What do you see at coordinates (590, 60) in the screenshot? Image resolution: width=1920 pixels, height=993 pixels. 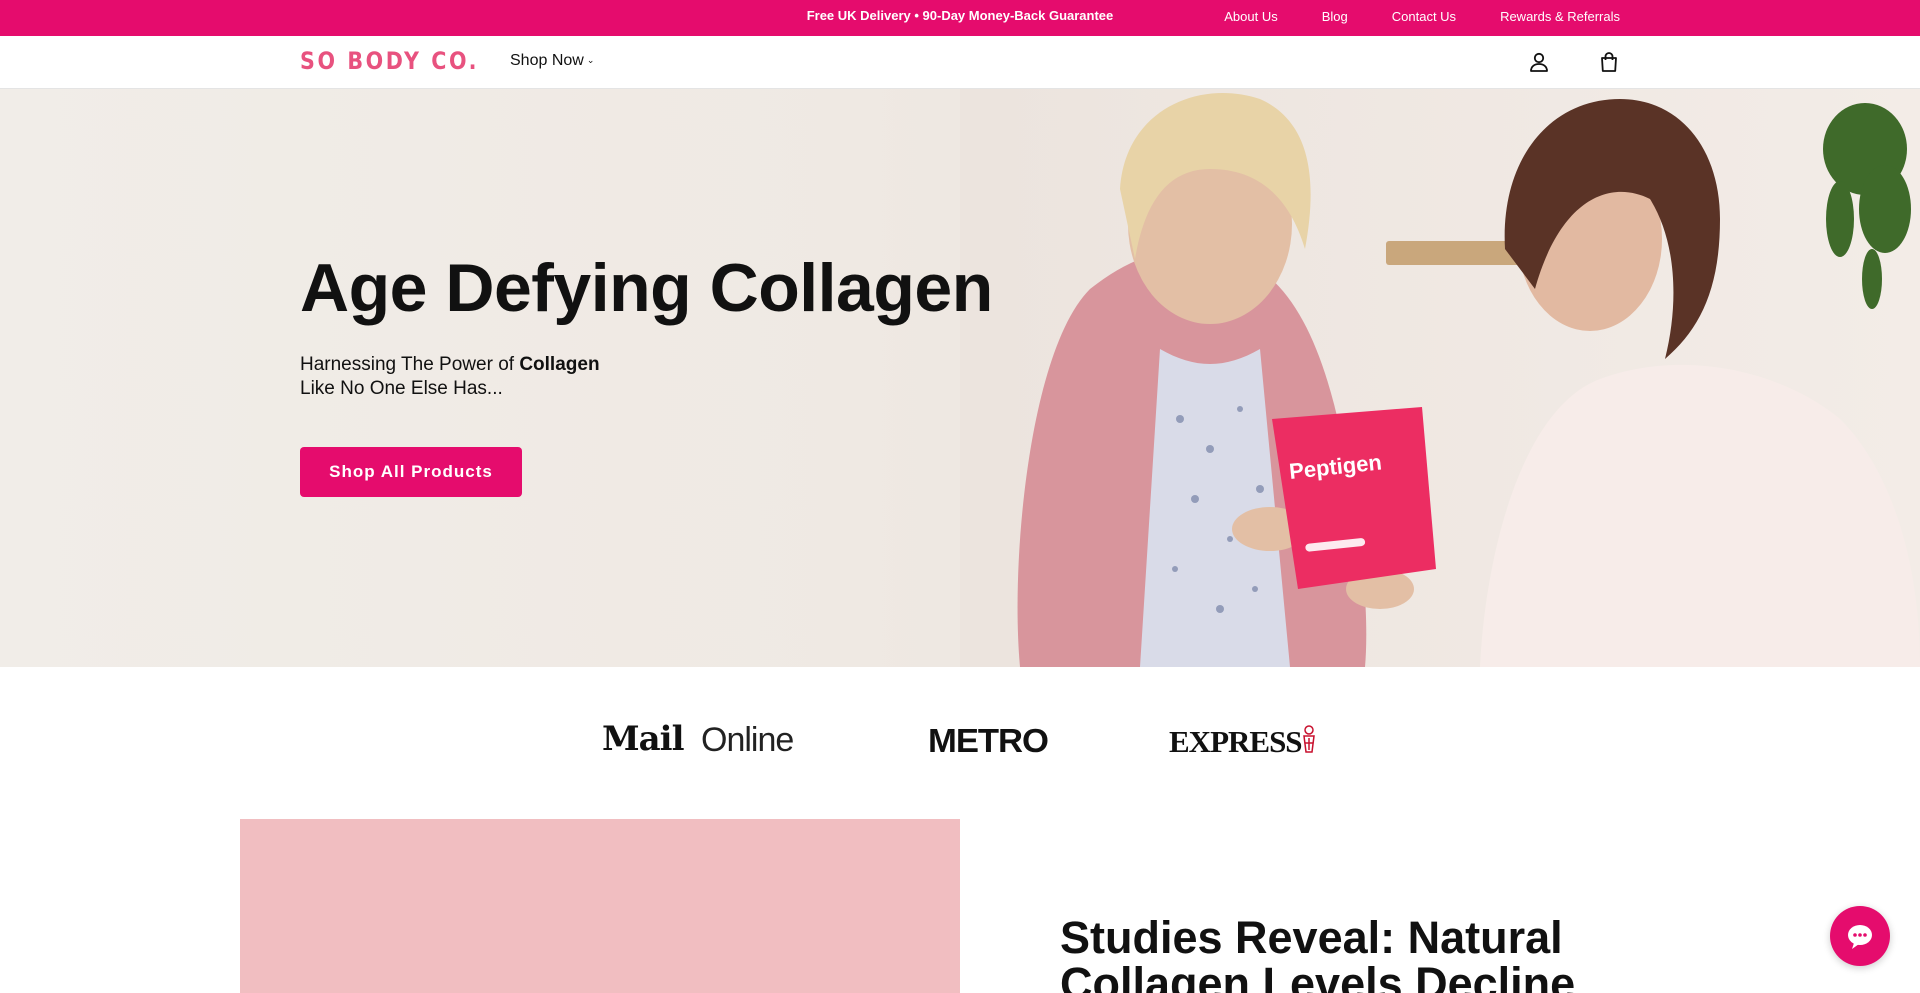 I see `chevron-down-icon: ⌄` at bounding box center [590, 60].